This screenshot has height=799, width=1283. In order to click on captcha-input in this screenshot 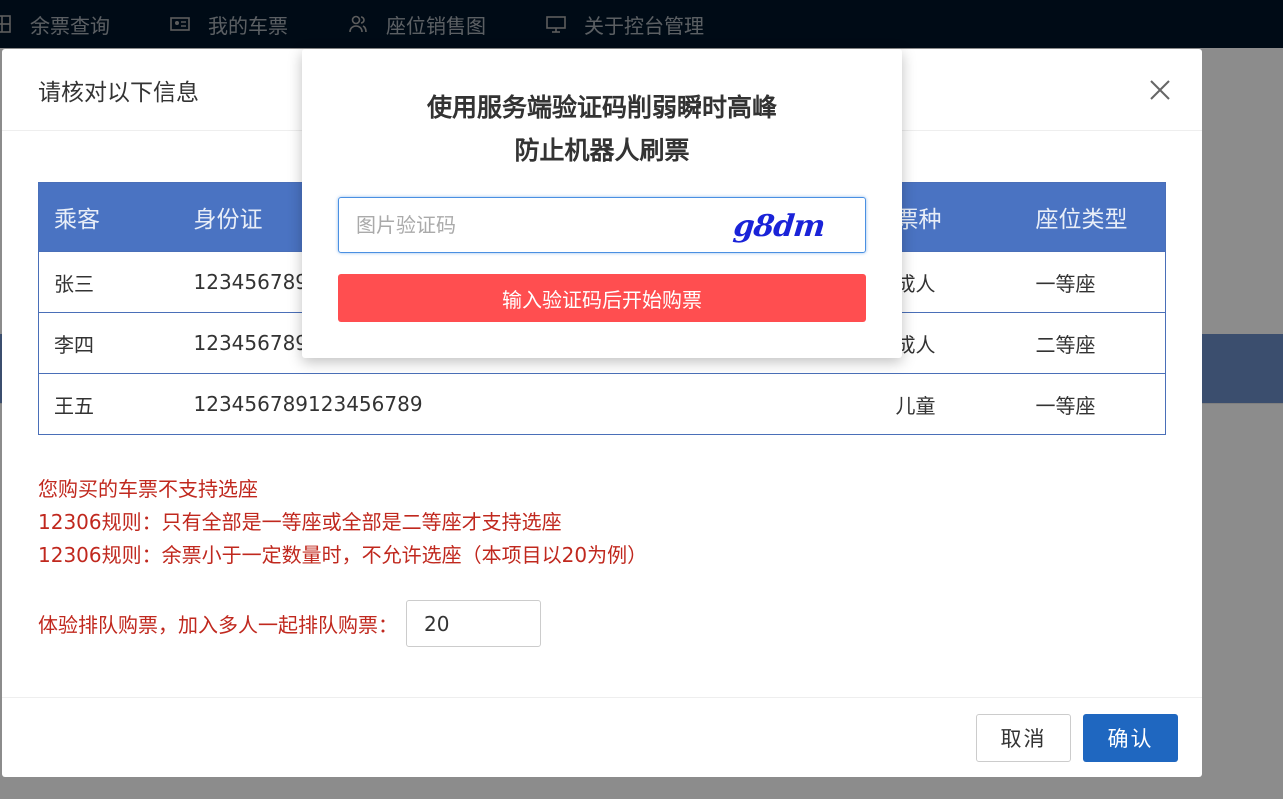, I will do `click(519, 225)`.